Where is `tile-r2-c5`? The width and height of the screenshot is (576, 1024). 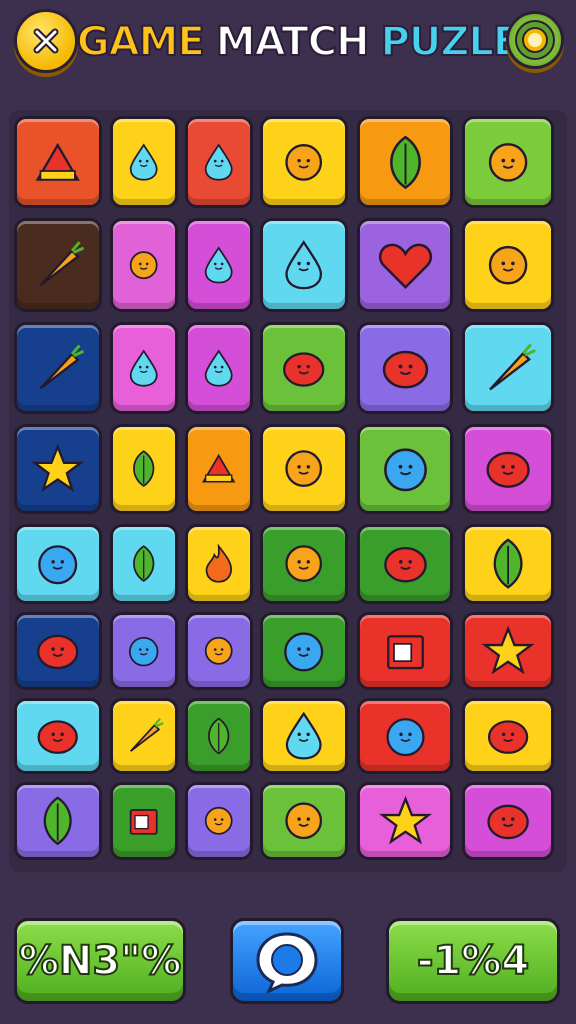 tile-r2-c5 is located at coordinates (405, 265).